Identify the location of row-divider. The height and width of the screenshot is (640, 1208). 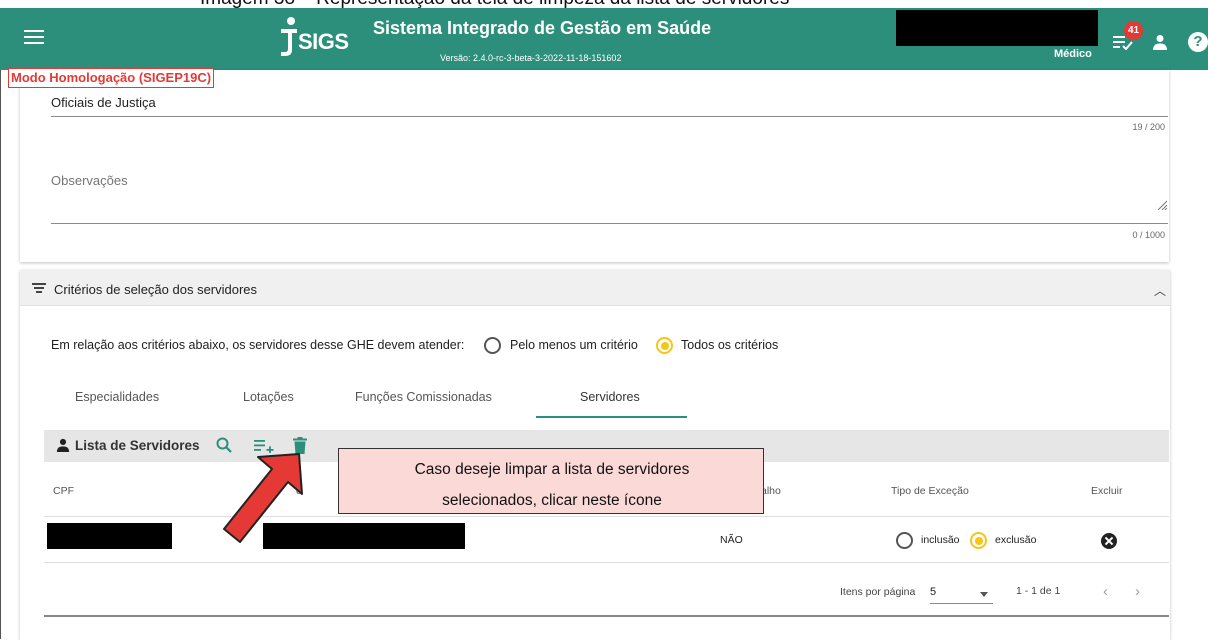
(606, 562).